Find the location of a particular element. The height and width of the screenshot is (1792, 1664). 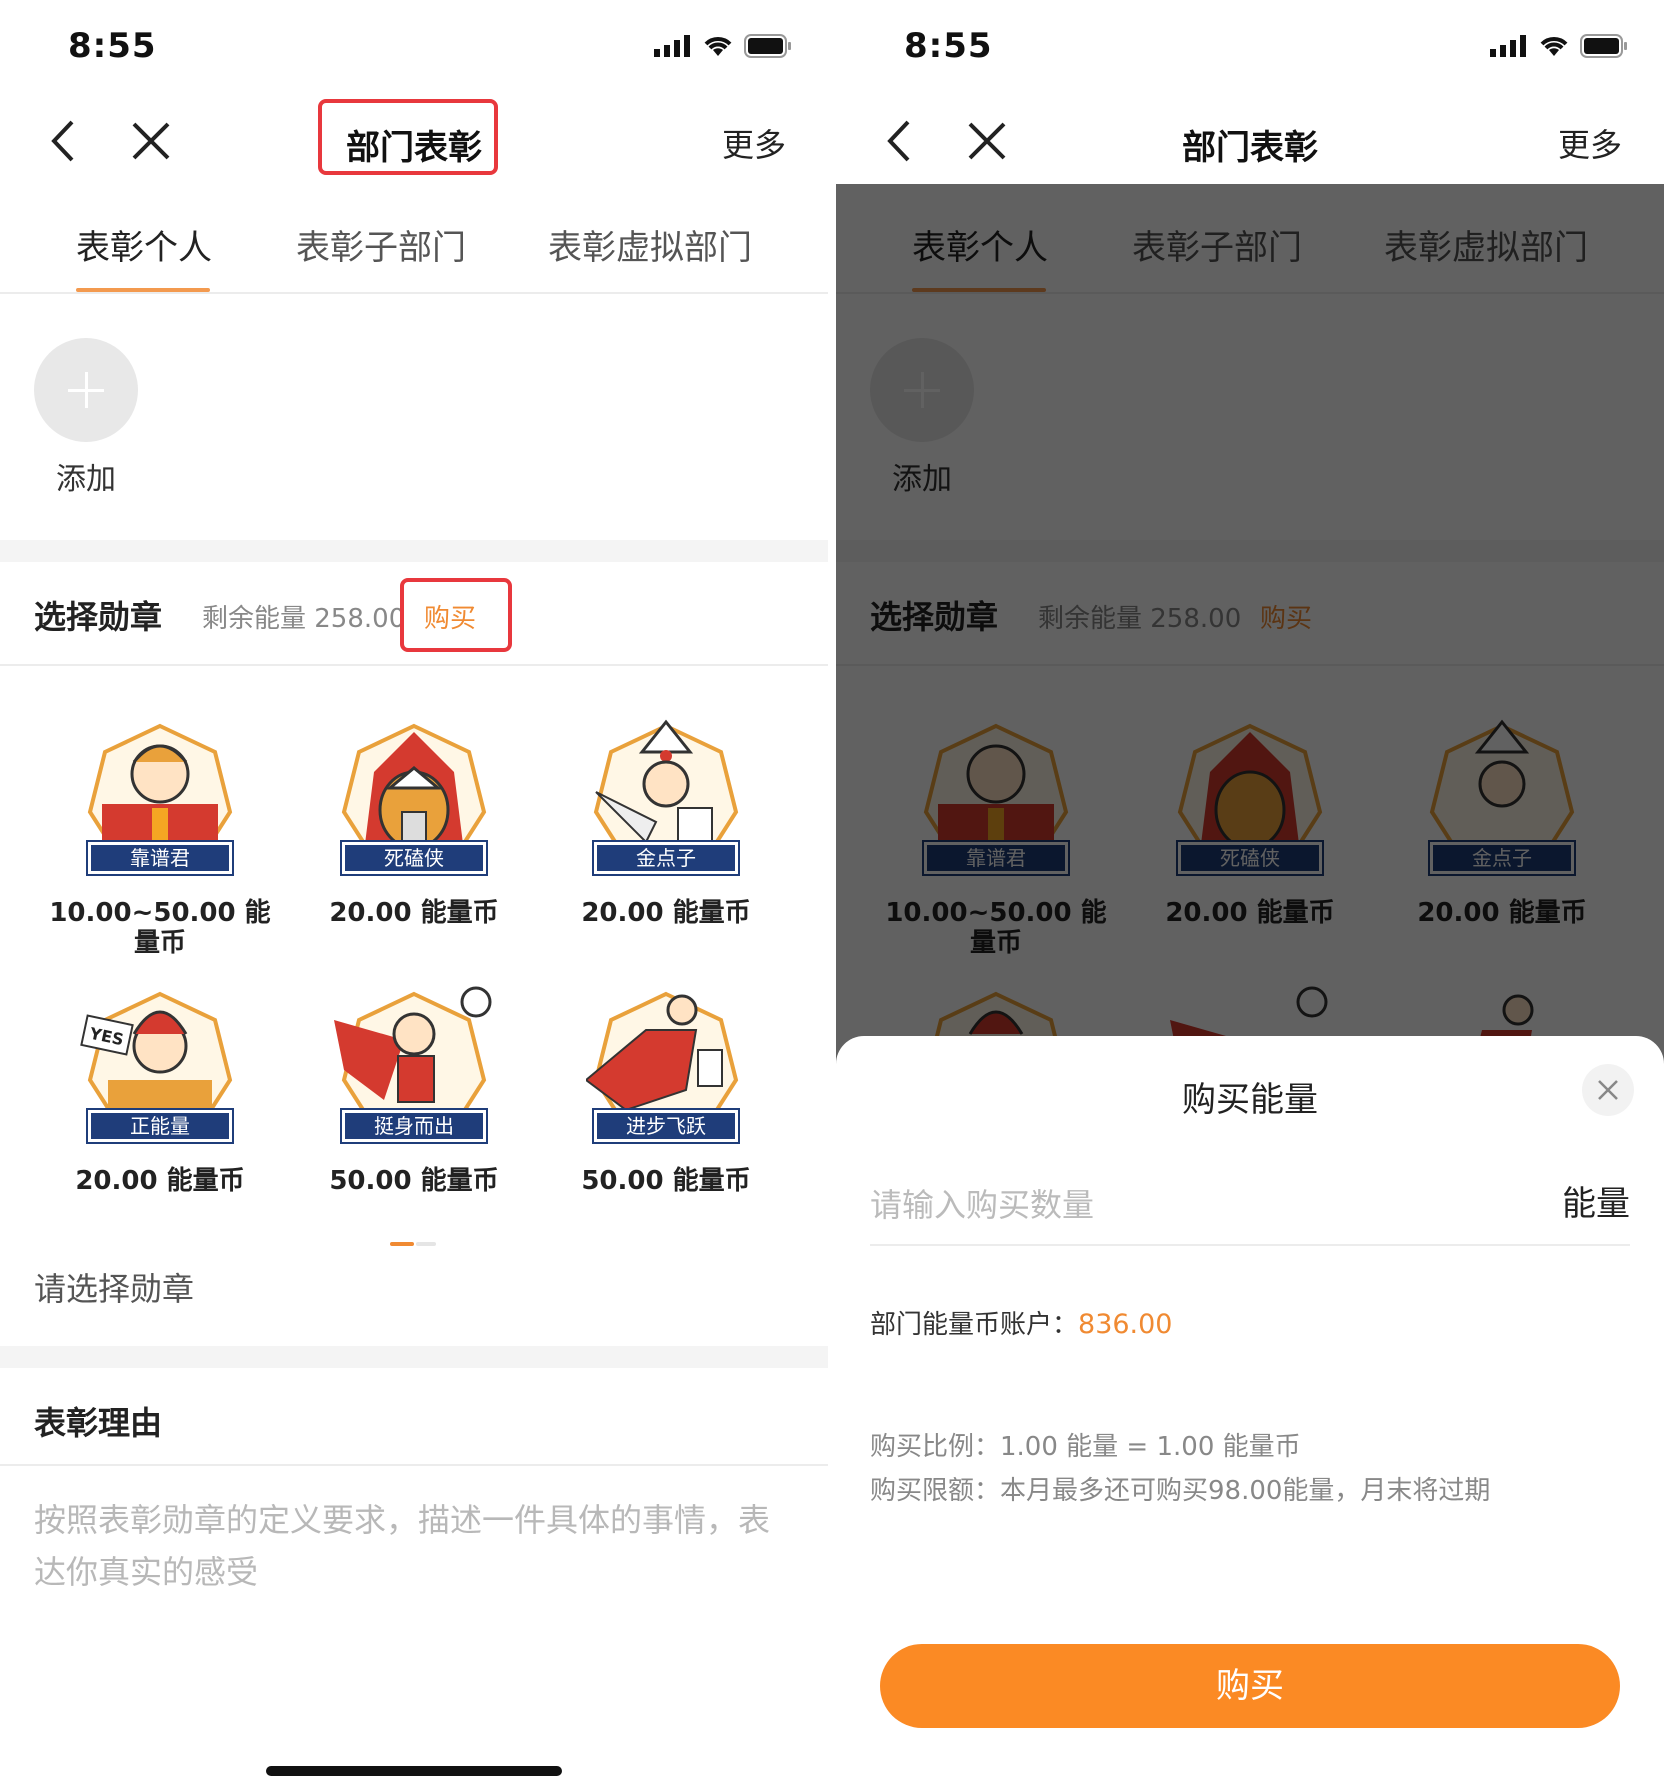

buy-highlight-box is located at coordinates (456, 615).